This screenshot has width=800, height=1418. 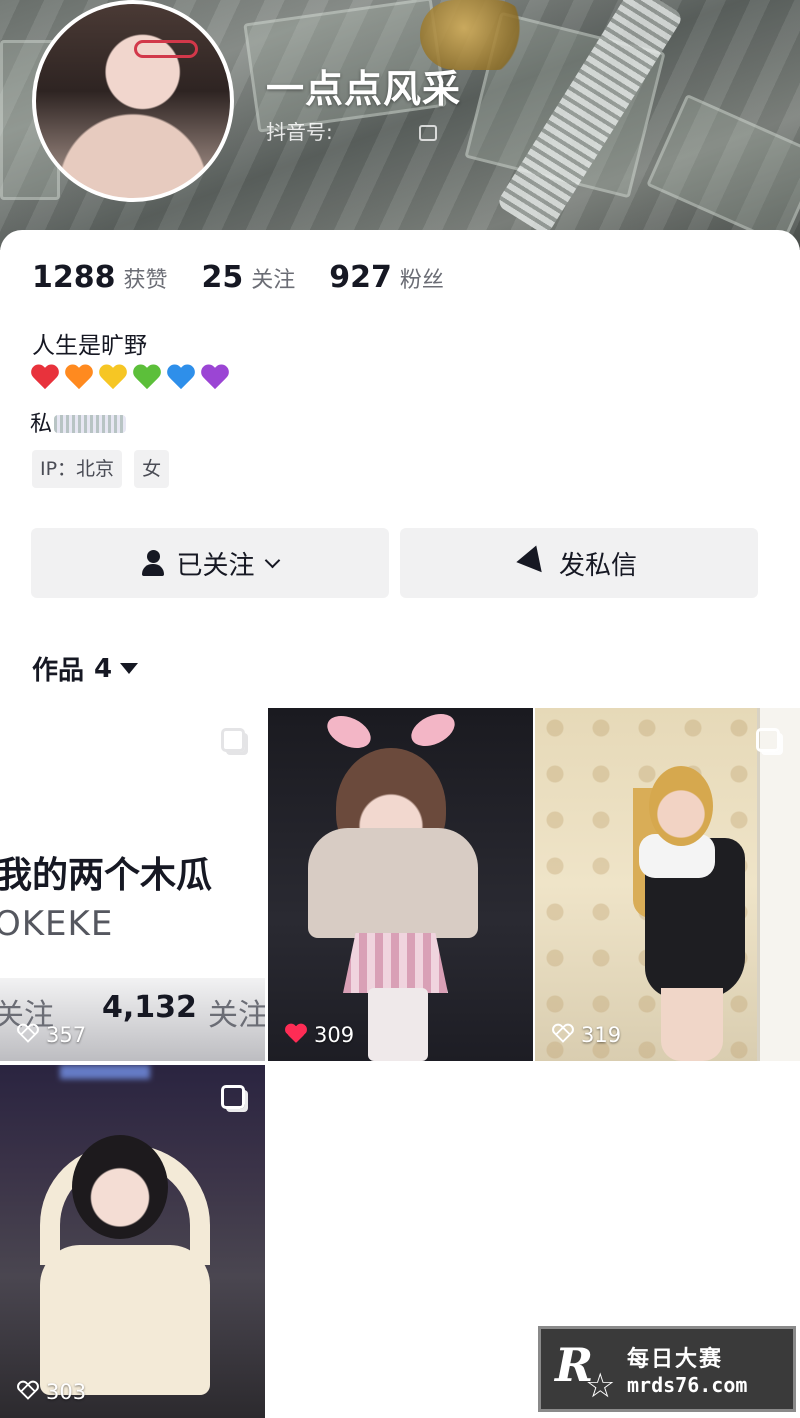 I want to click on stat-likes: 1288 获赞, so click(x=100, y=277).